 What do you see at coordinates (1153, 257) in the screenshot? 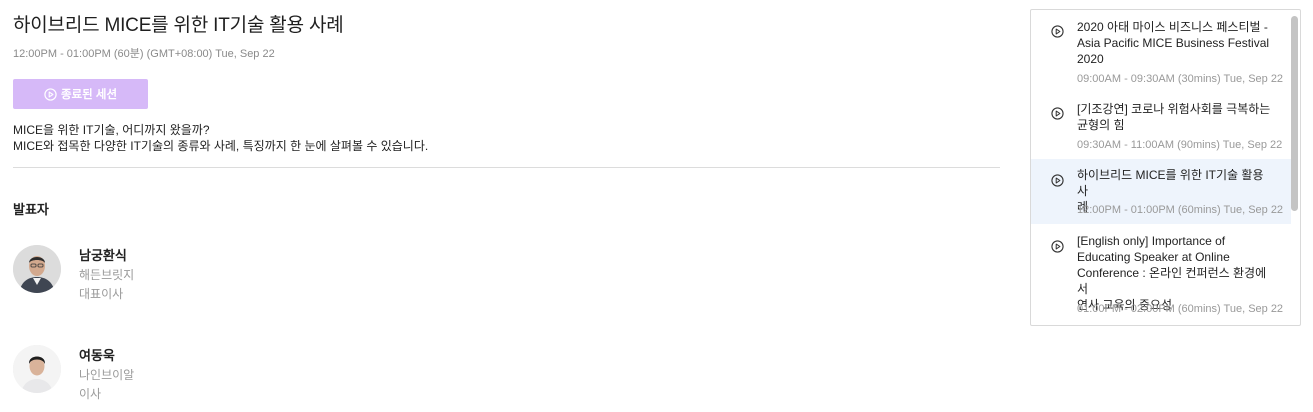
I see `session-title-line: Educating Speaker at Online` at bounding box center [1153, 257].